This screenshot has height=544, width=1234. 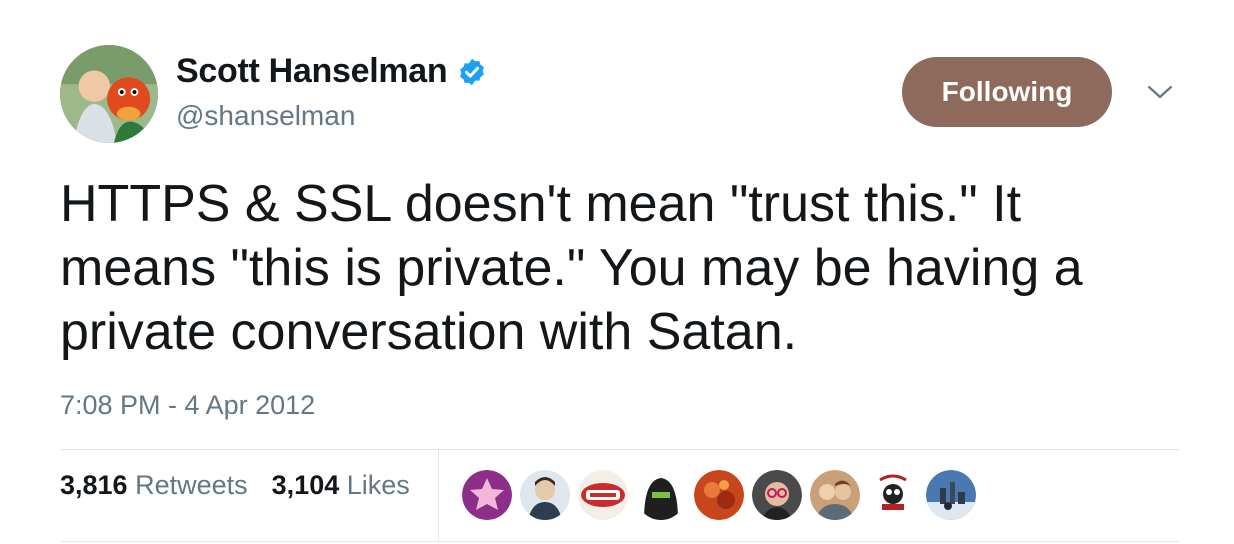 I want to click on profile-photo-icon, so click(x=109, y=94).